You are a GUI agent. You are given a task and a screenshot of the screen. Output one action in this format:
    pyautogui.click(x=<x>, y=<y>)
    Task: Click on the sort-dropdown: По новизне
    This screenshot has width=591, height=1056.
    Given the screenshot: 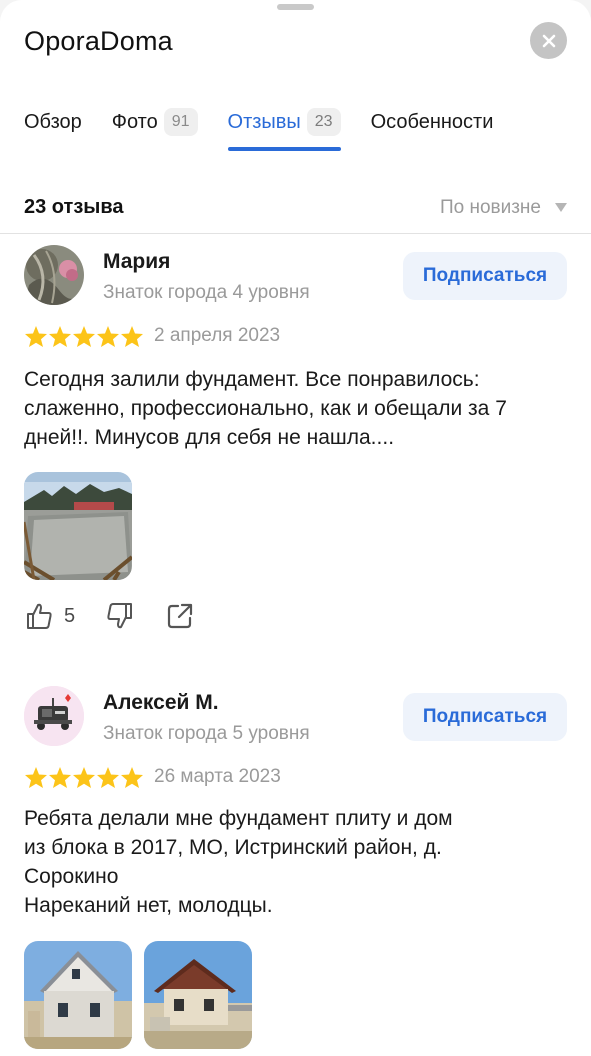 What is the action you would take?
    pyautogui.click(x=503, y=208)
    